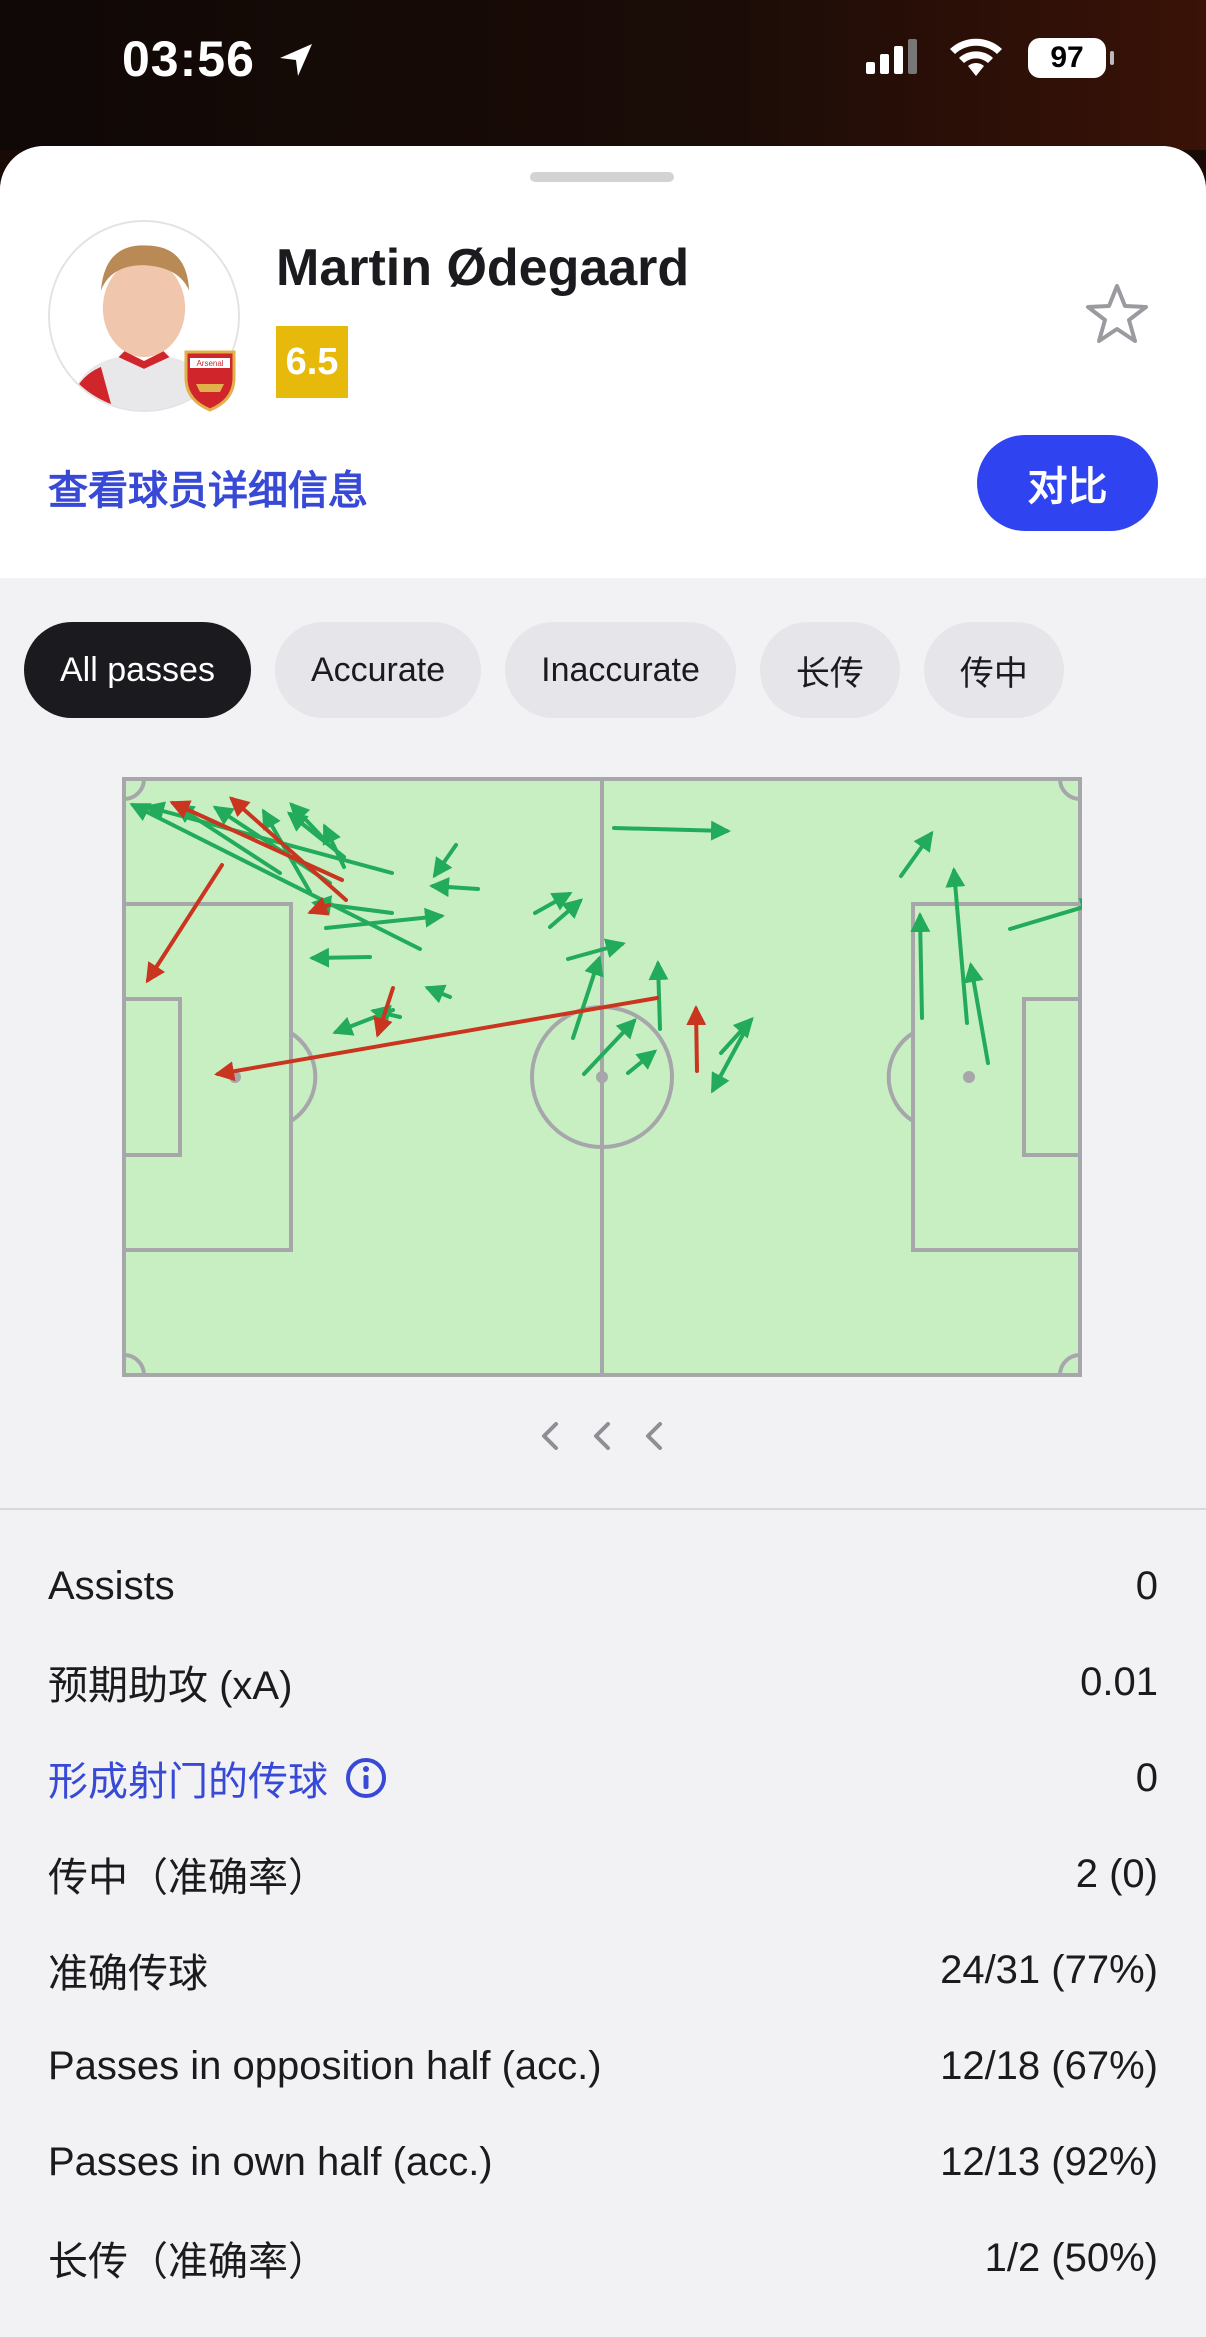 This screenshot has height=2337, width=1206. What do you see at coordinates (188, 1878) in the screenshot?
I see `stat-label: 传中（准确率）` at bounding box center [188, 1878].